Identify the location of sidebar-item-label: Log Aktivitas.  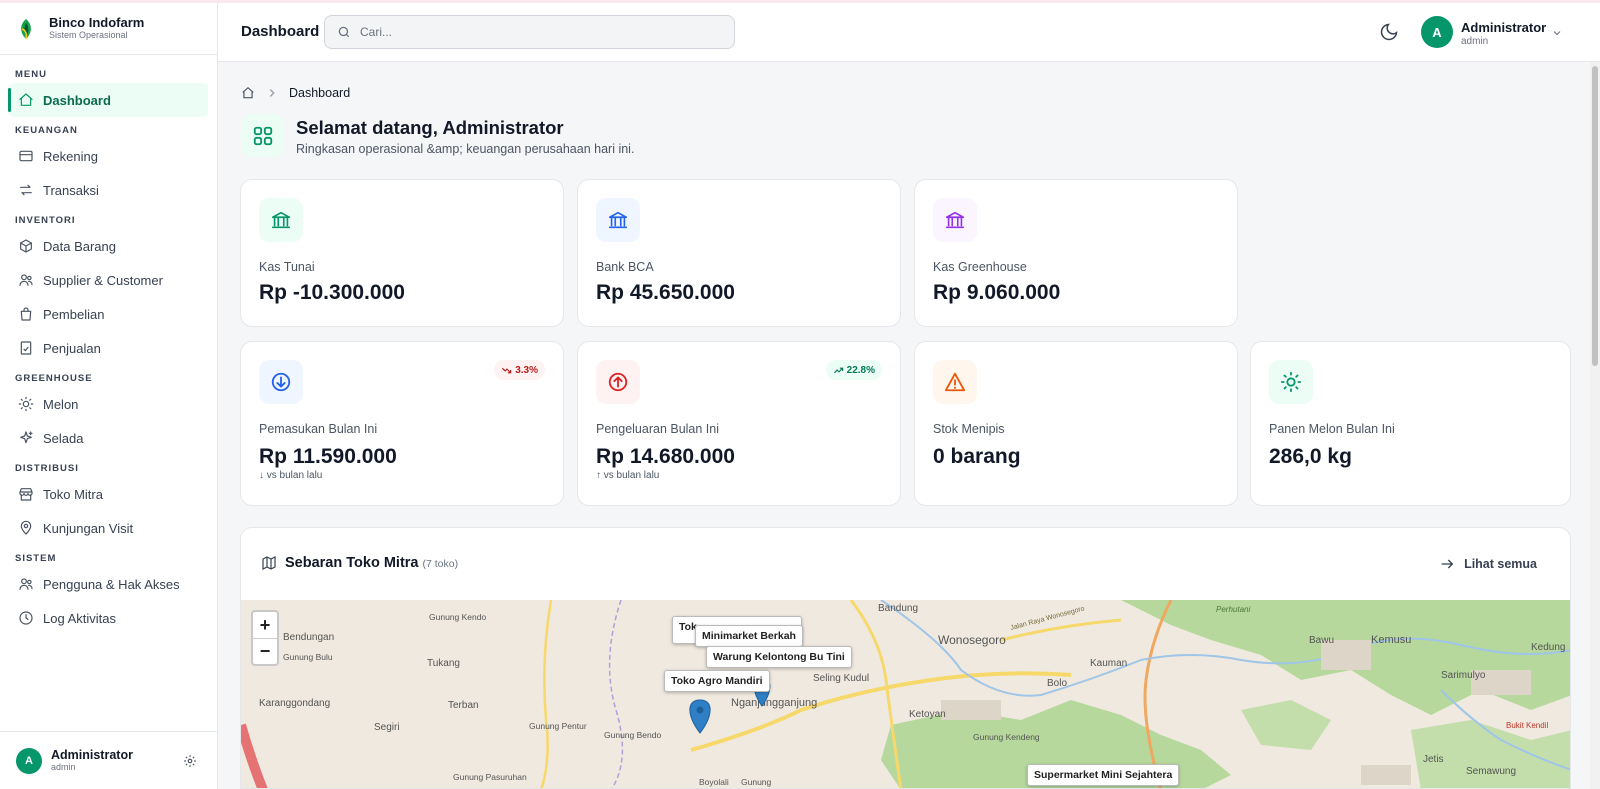
(79, 618).